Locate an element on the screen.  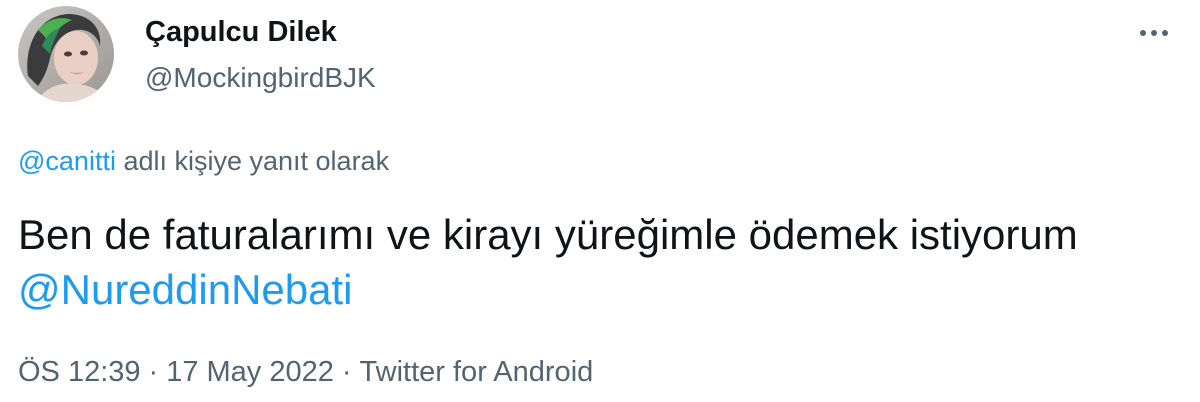
author-display-name: Çapulcu Dilek is located at coordinates (260, 32).